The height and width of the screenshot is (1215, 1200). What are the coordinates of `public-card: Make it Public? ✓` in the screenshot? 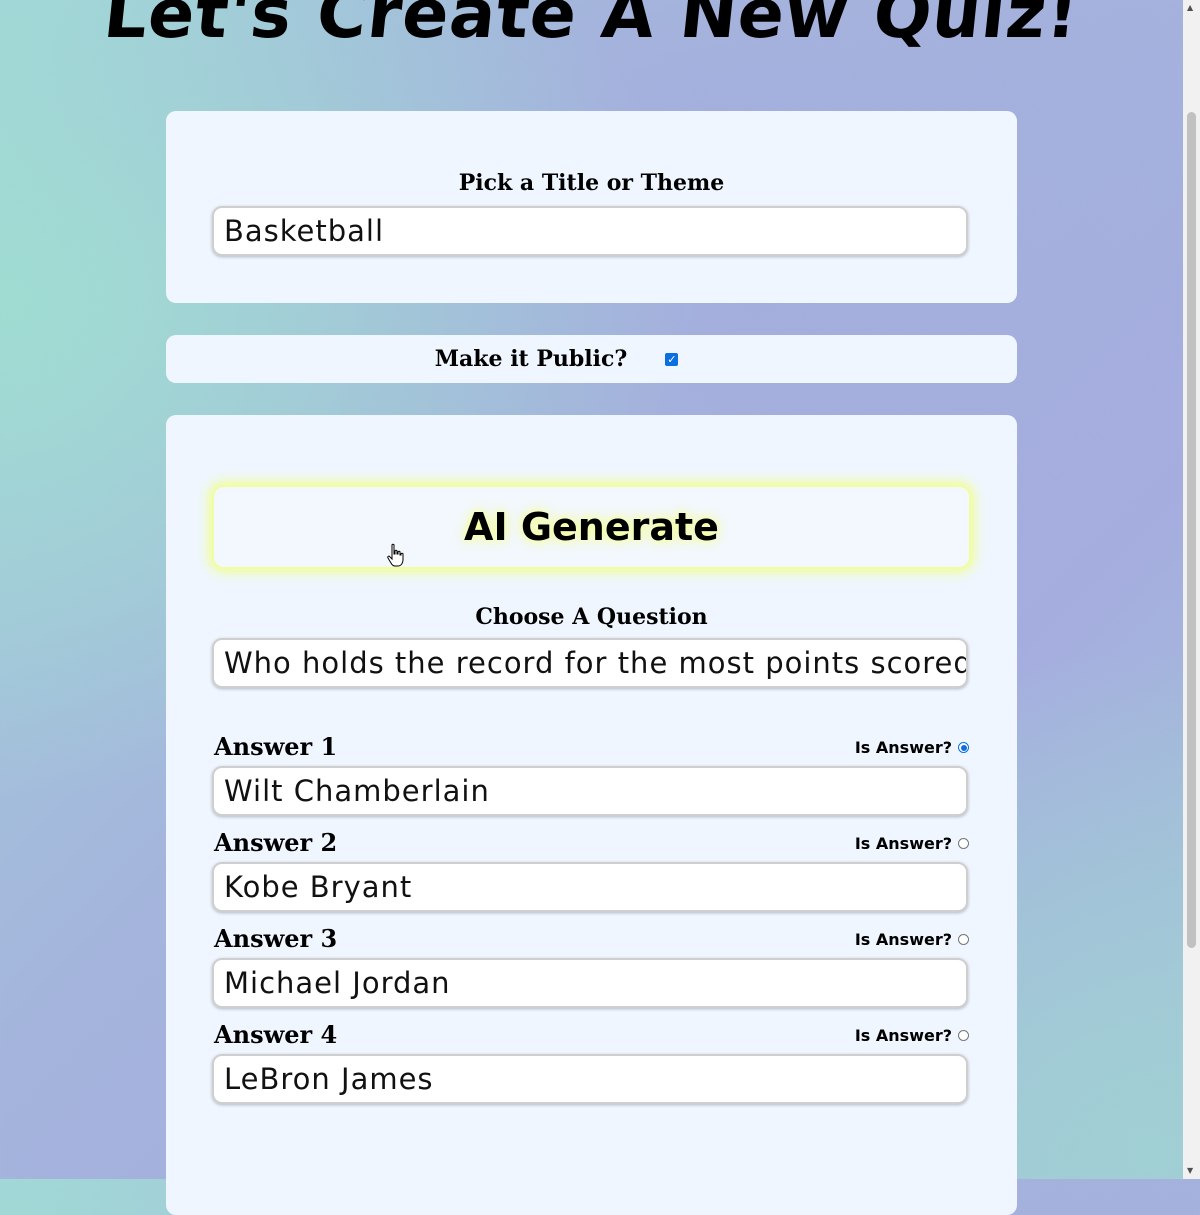 It's located at (591, 359).